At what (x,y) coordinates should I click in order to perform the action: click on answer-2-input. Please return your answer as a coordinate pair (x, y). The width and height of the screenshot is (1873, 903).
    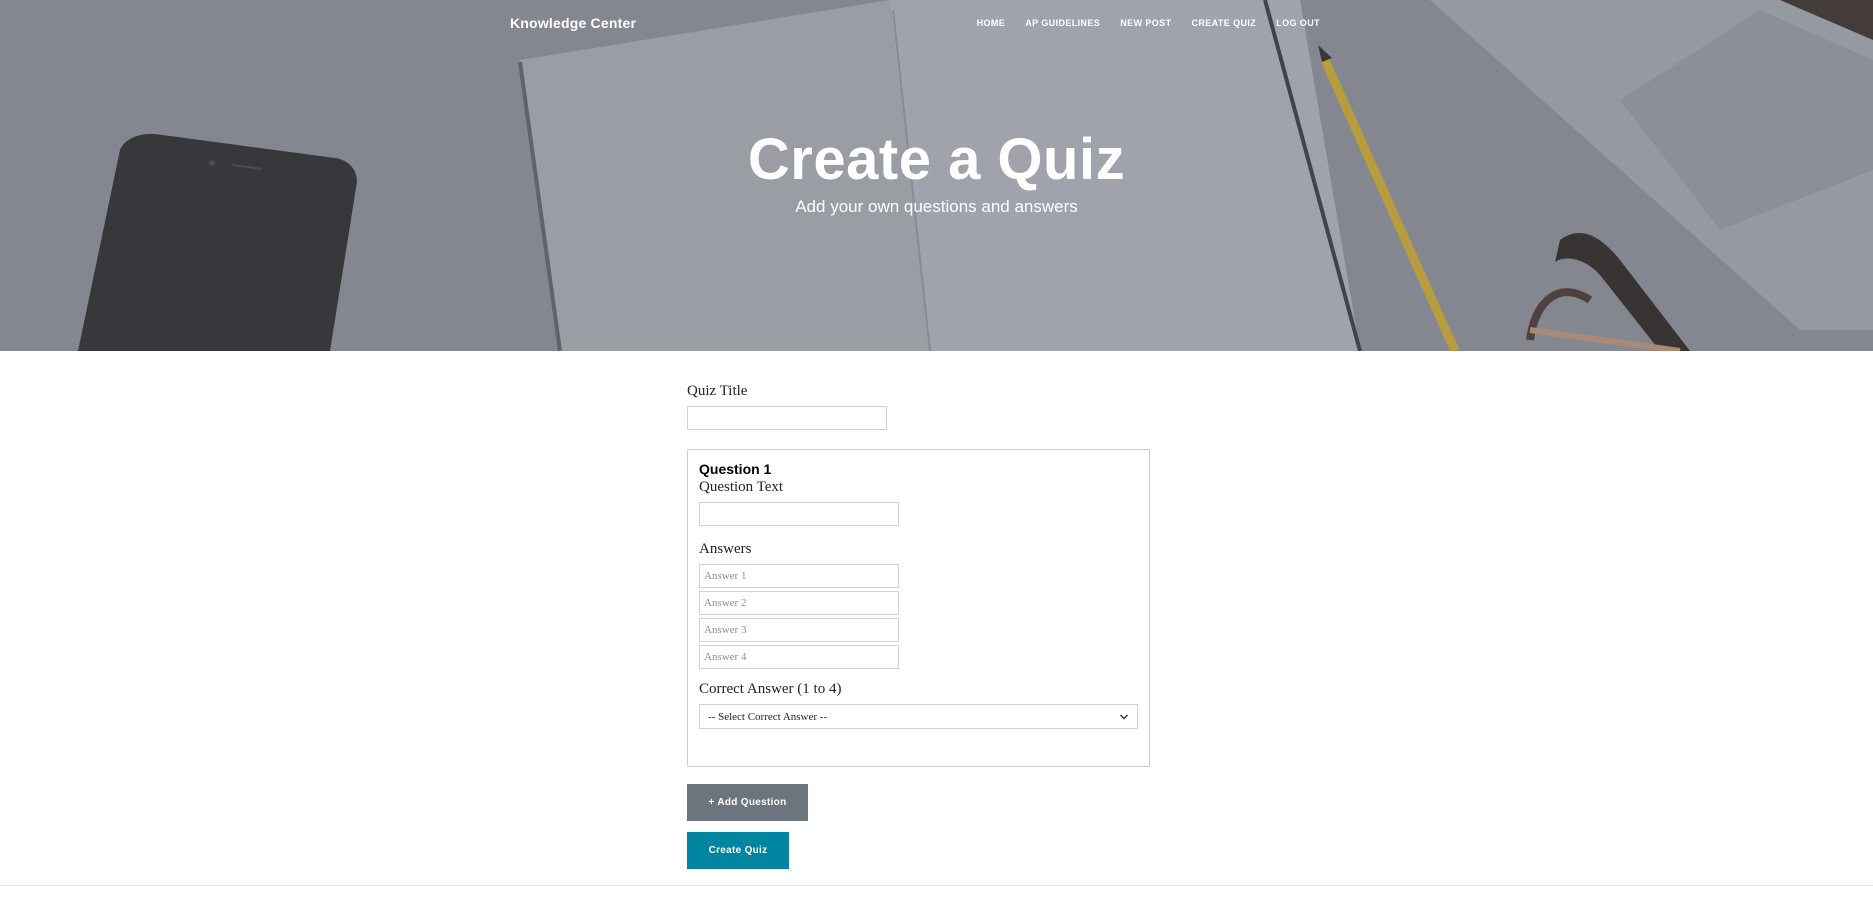
    Looking at the image, I should click on (799, 603).